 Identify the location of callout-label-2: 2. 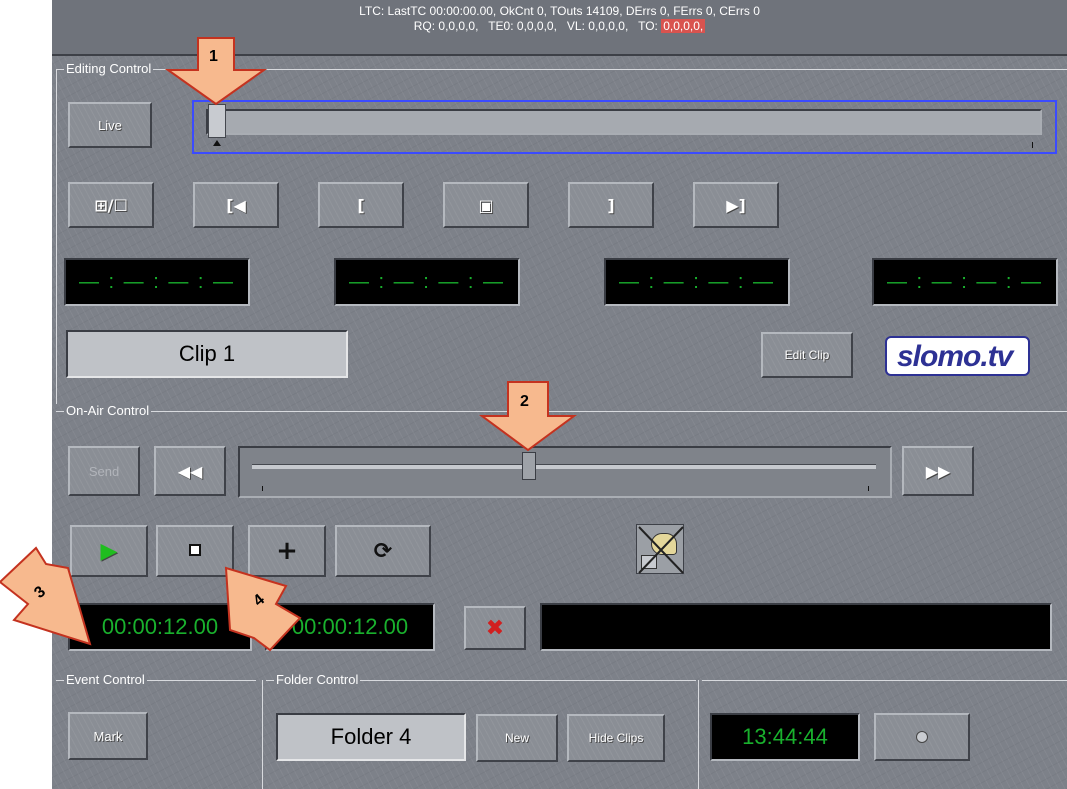
(524, 401).